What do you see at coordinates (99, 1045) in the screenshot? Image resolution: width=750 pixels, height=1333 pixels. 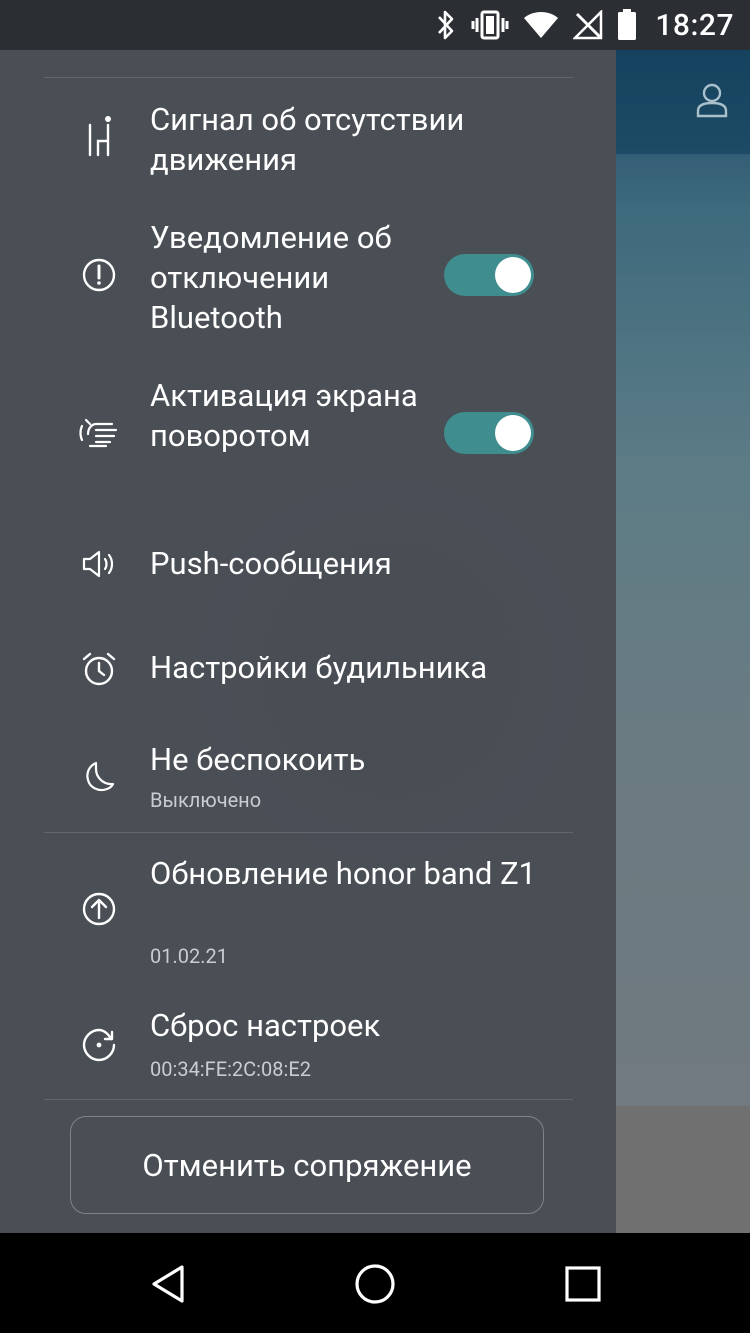 I see `reset-icon` at bounding box center [99, 1045].